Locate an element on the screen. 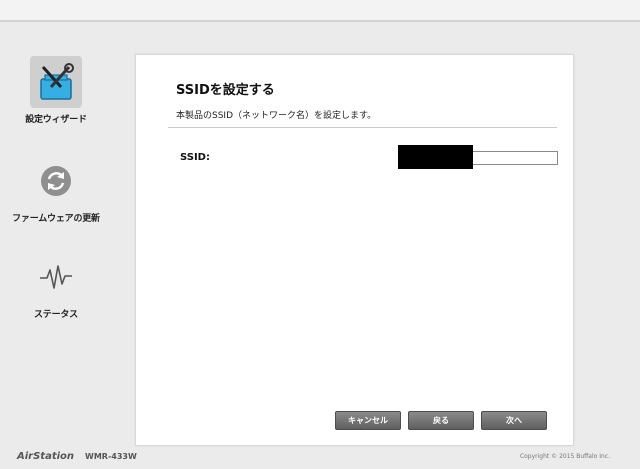 This screenshot has width=640, height=469. sidebar-item-firmware-update: ファームウェアの更新 is located at coordinates (56, 189).